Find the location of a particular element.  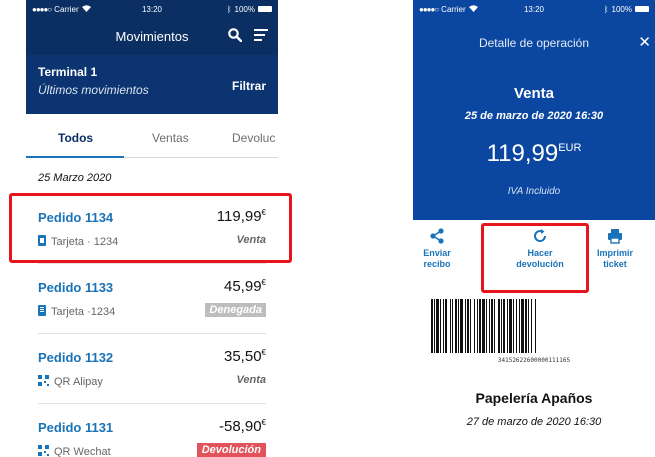

navbar: Movimientos is located at coordinates (152, 36).